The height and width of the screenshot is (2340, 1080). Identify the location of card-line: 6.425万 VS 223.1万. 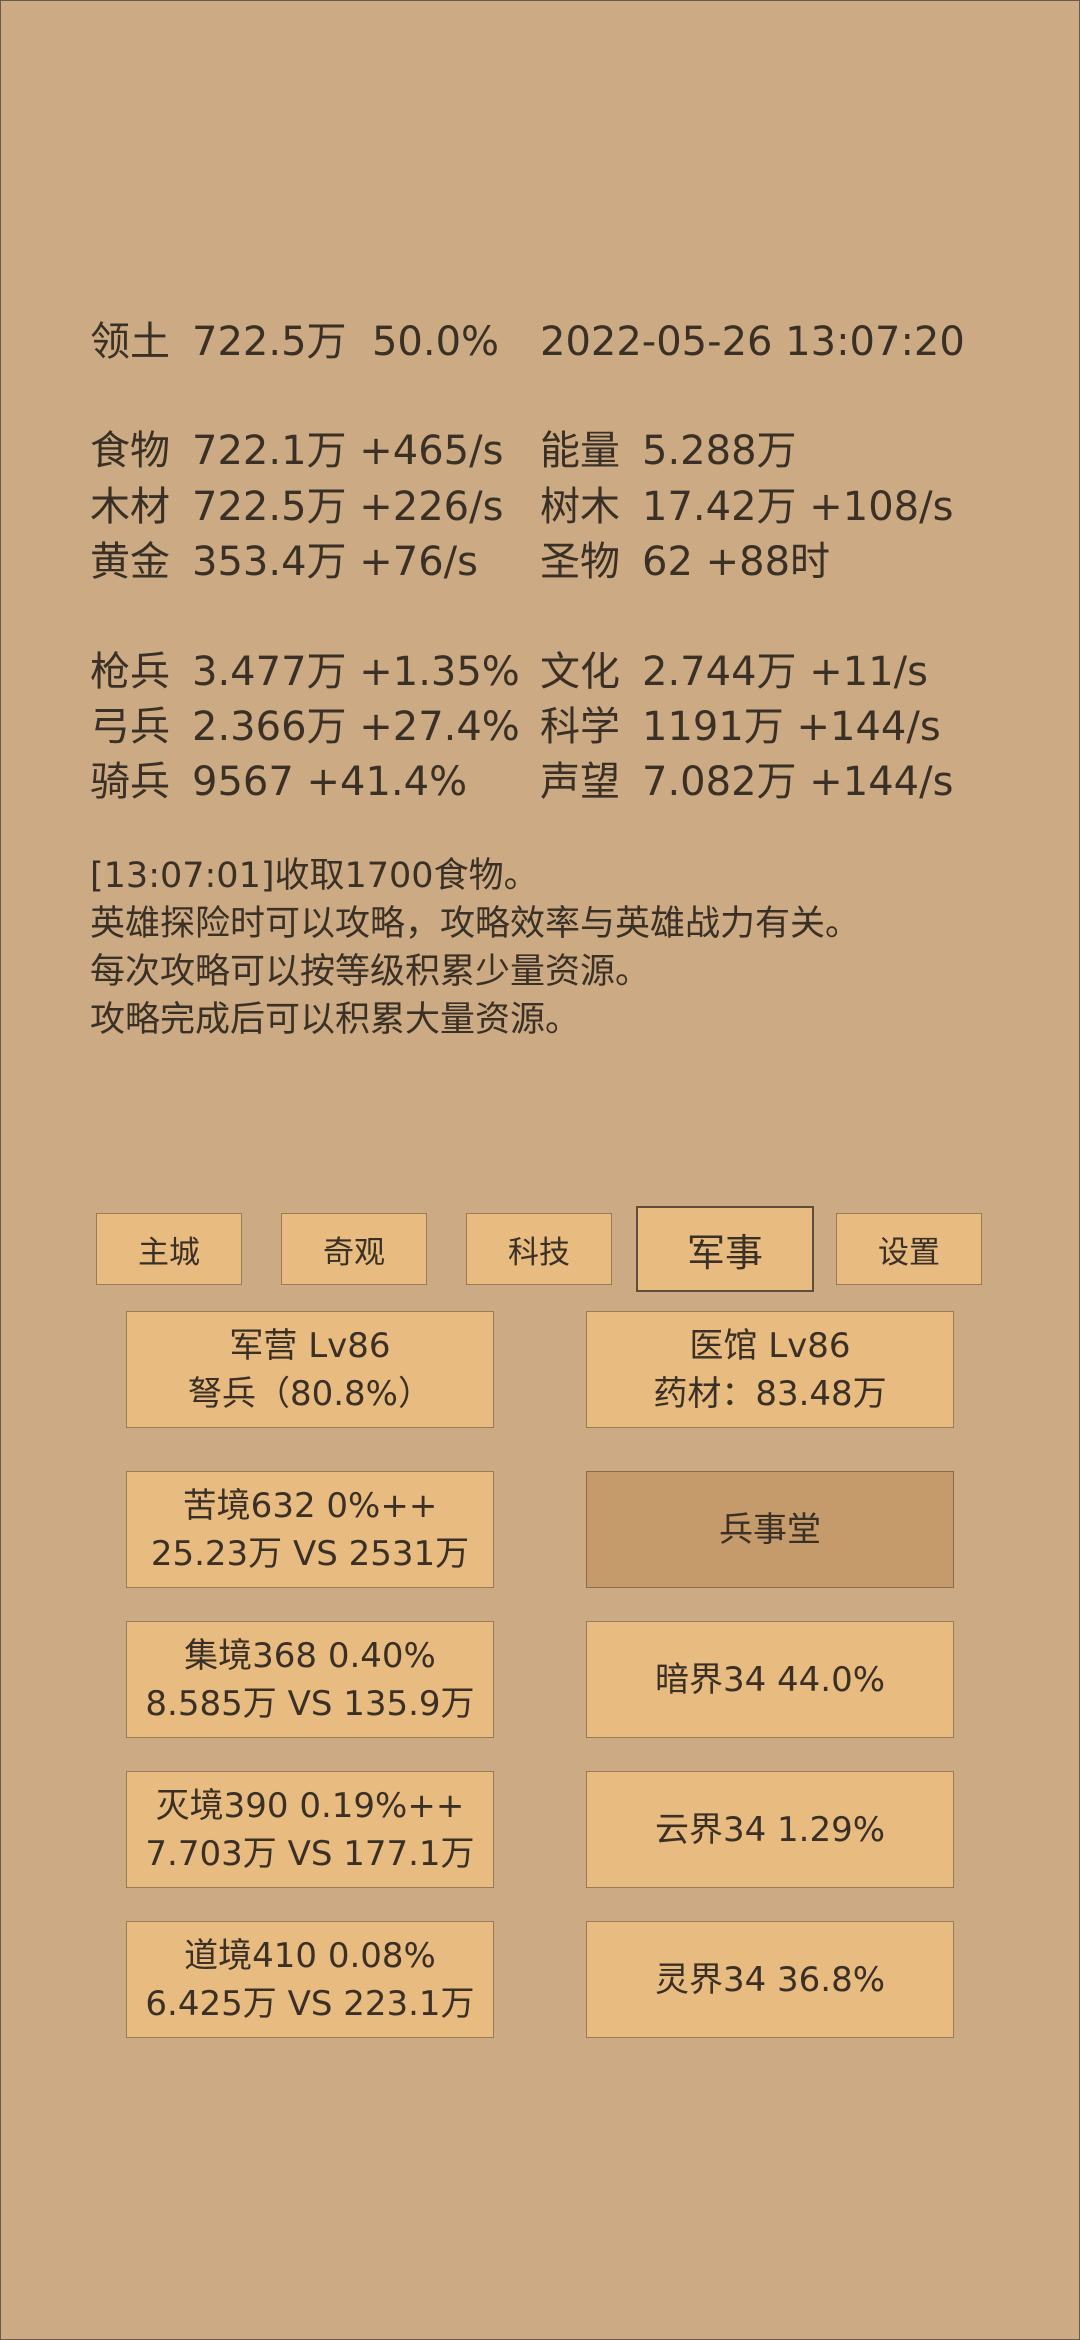
(310, 2003).